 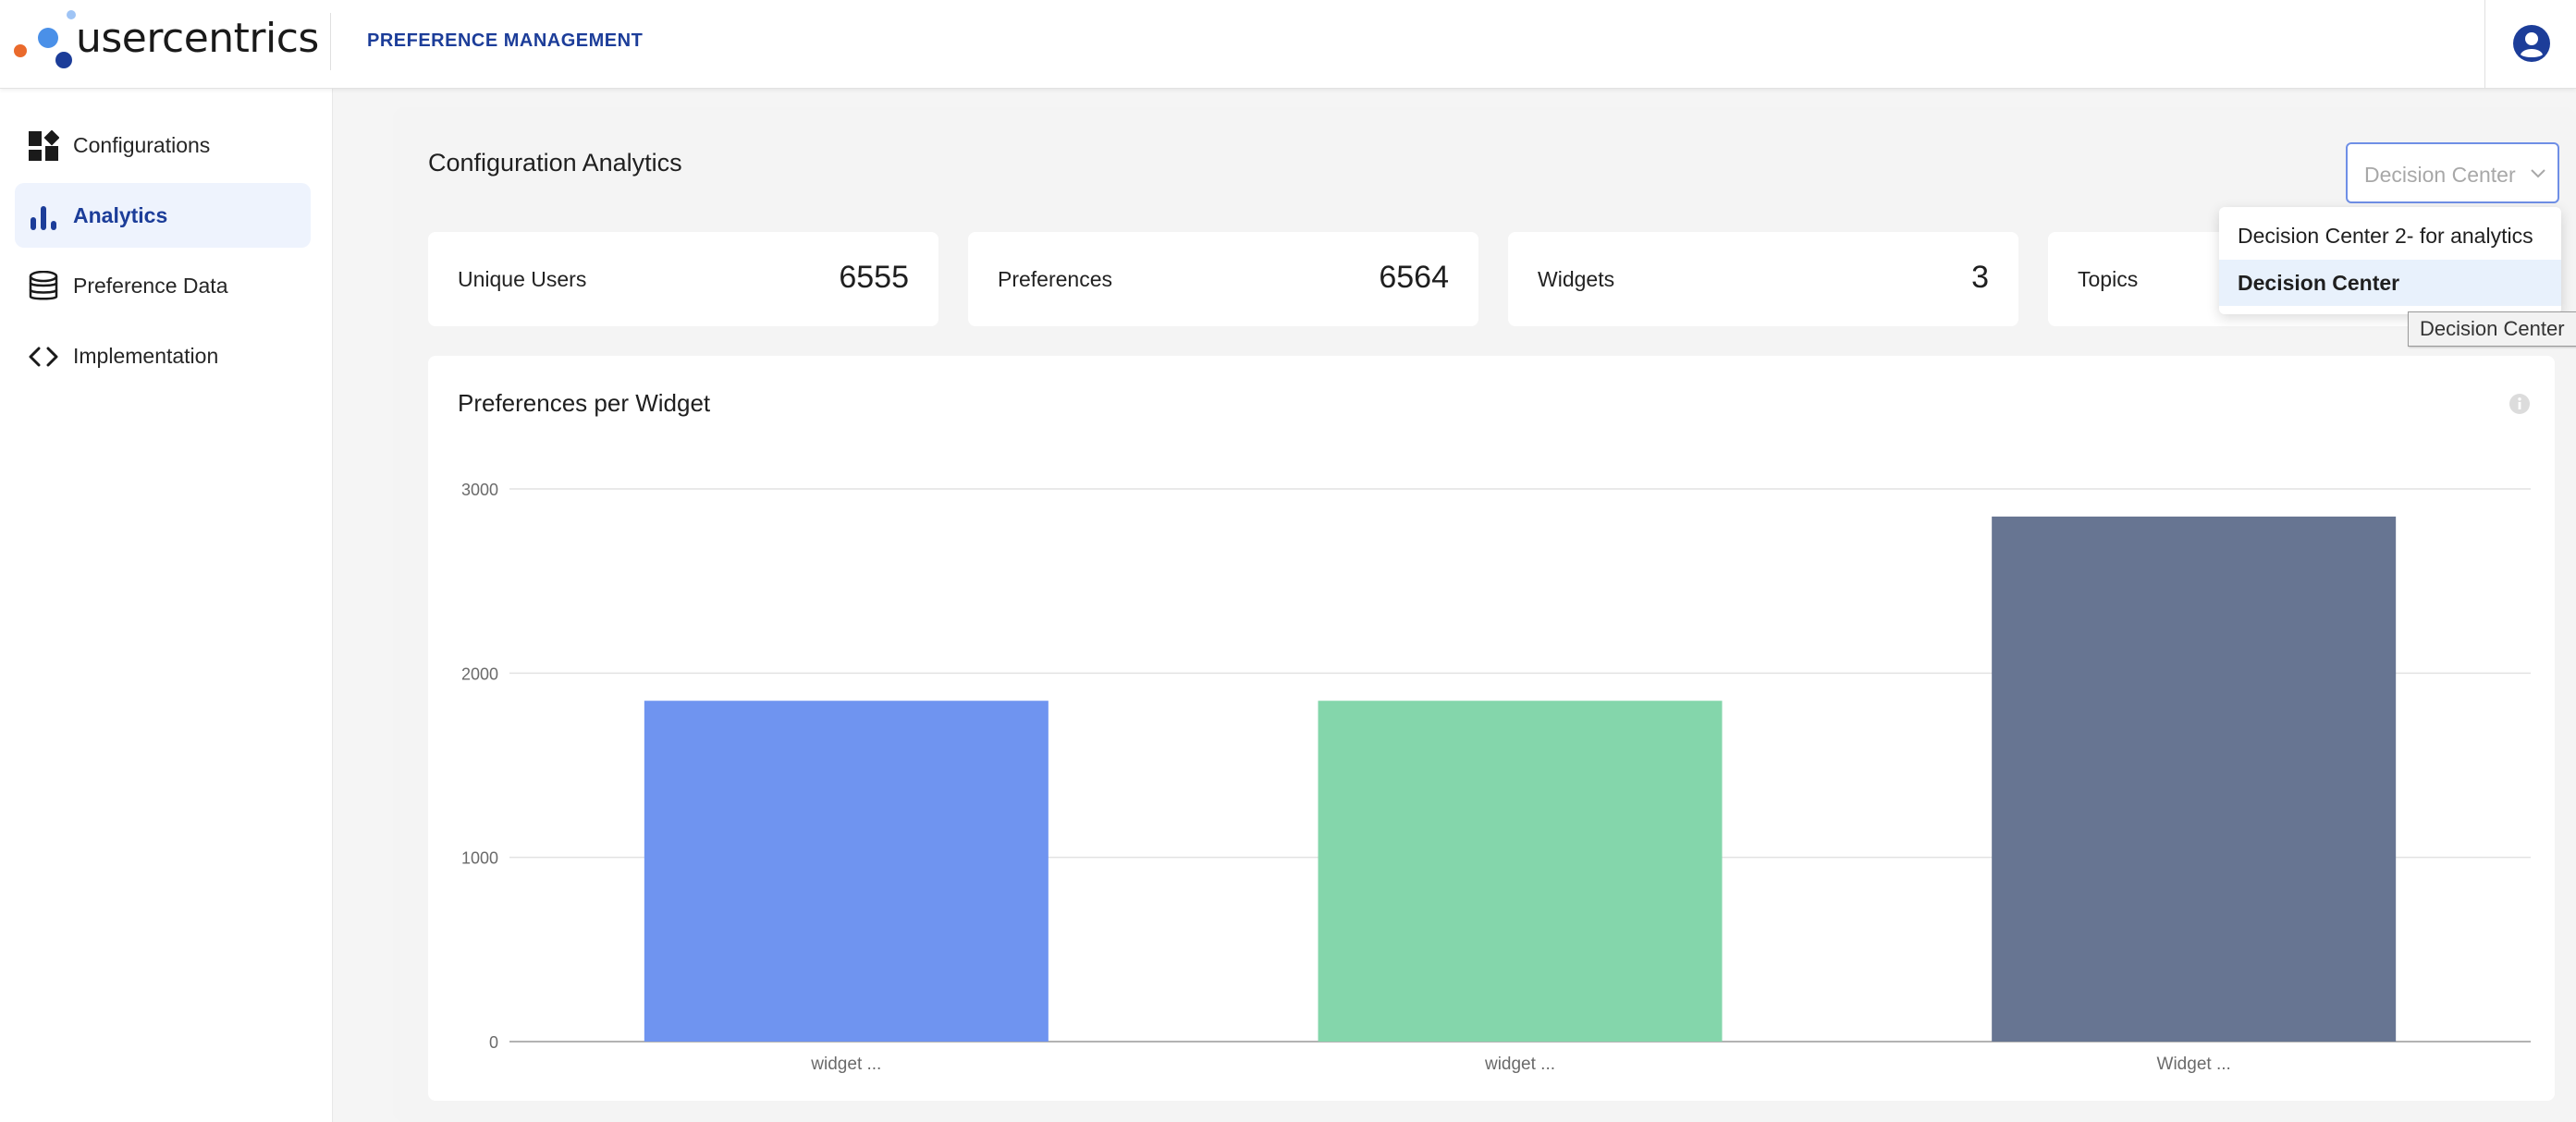 I want to click on sidebar-item-label: Preference Data, so click(x=150, y=285).